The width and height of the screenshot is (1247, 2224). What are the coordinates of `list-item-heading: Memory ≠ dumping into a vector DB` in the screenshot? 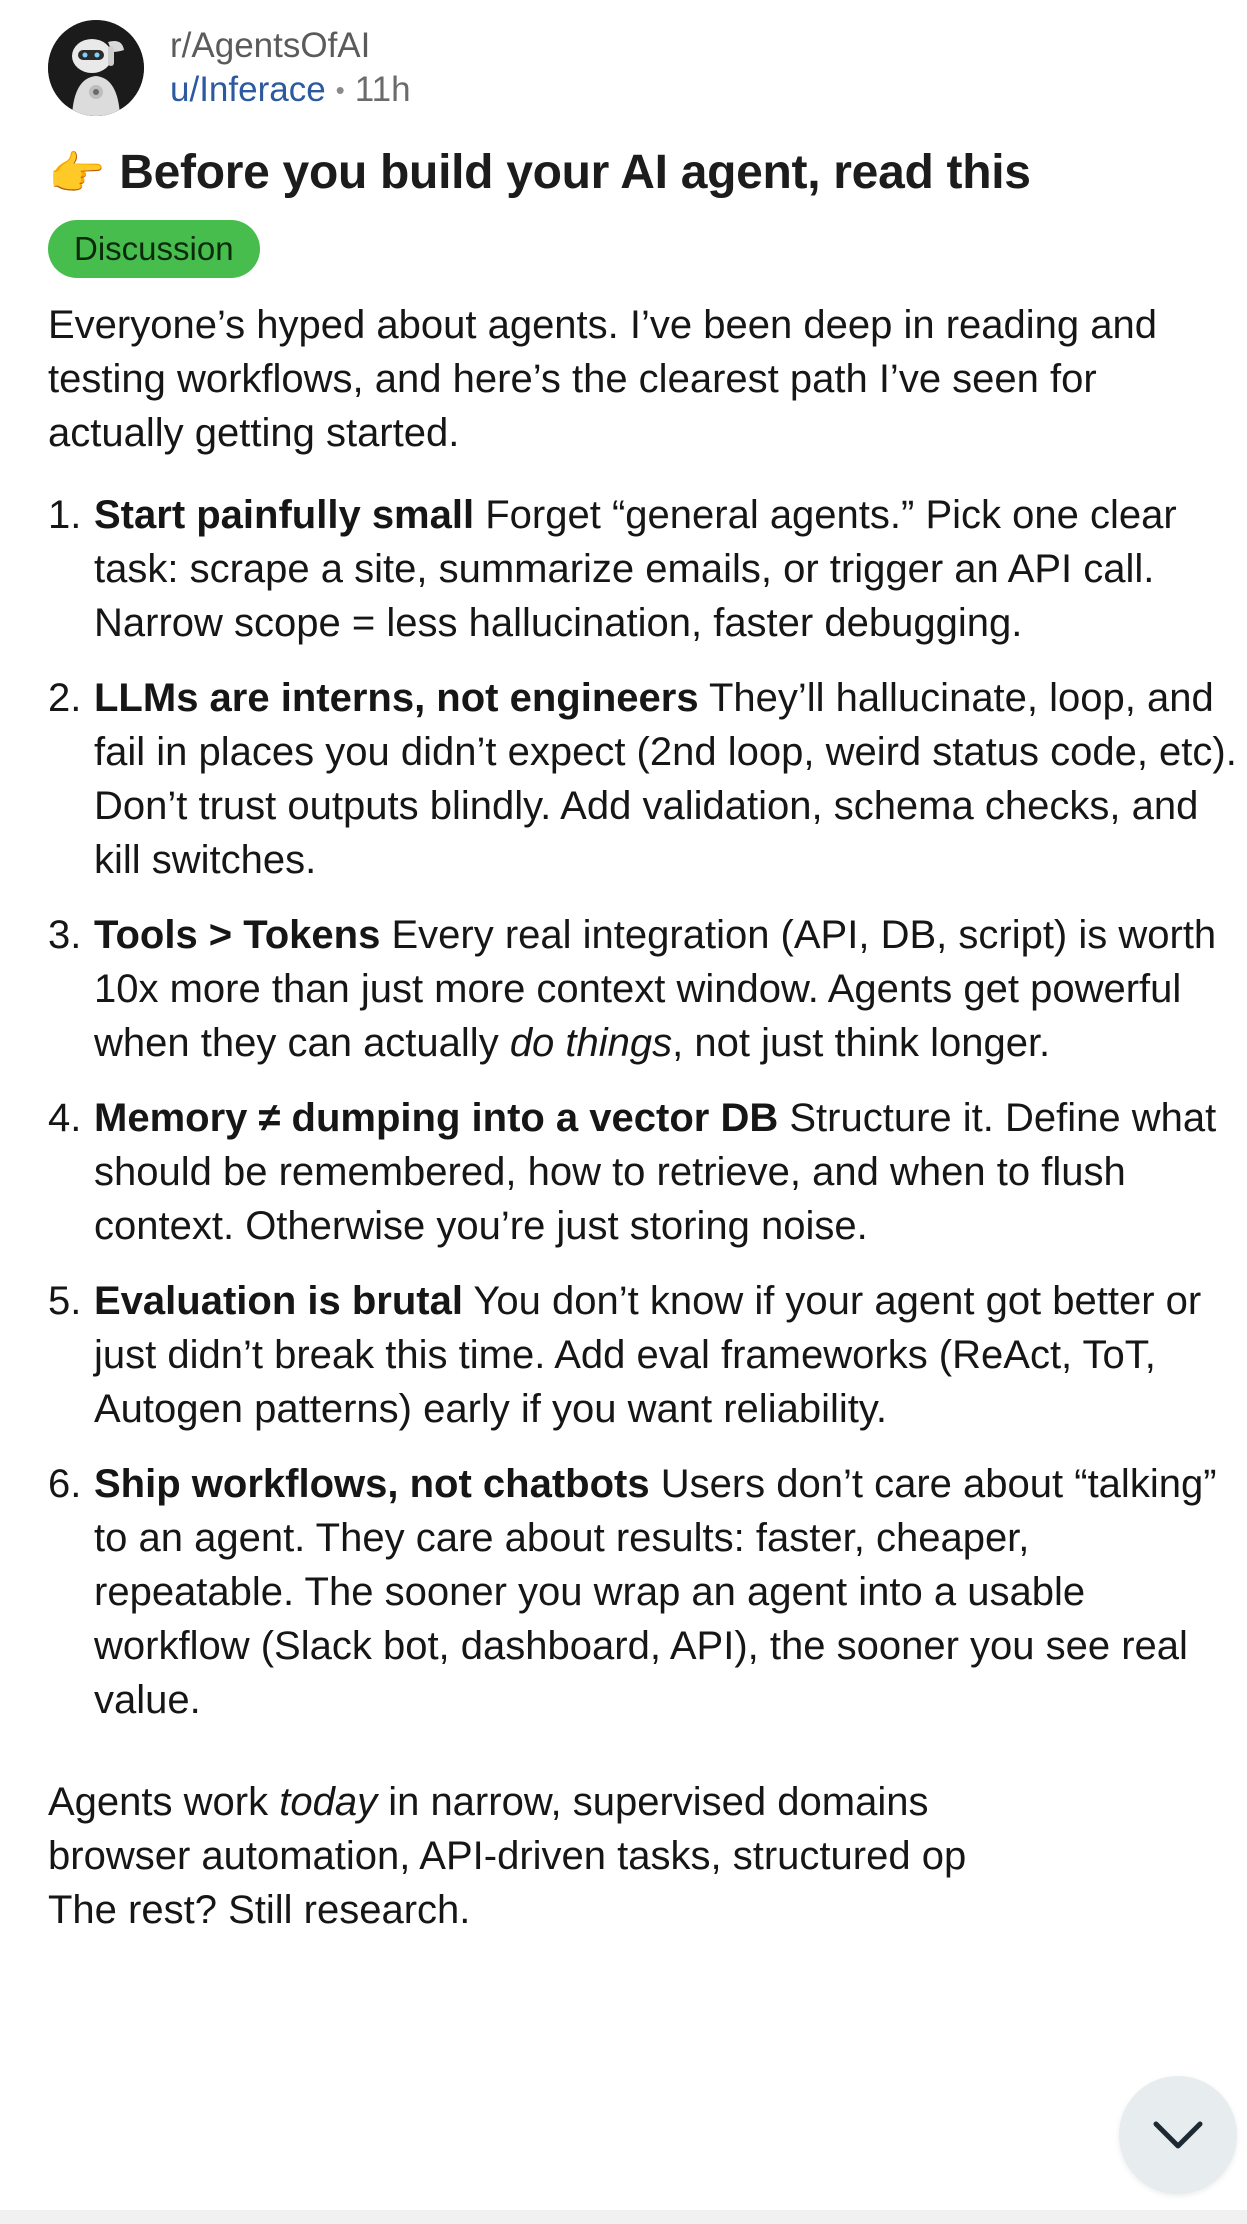 It's located at (436, 1118).